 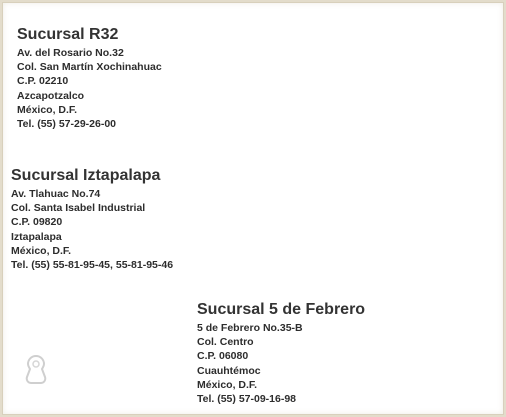 I want to click on branch-postal-code: C.P. 09820, so click(x=37, y=222).